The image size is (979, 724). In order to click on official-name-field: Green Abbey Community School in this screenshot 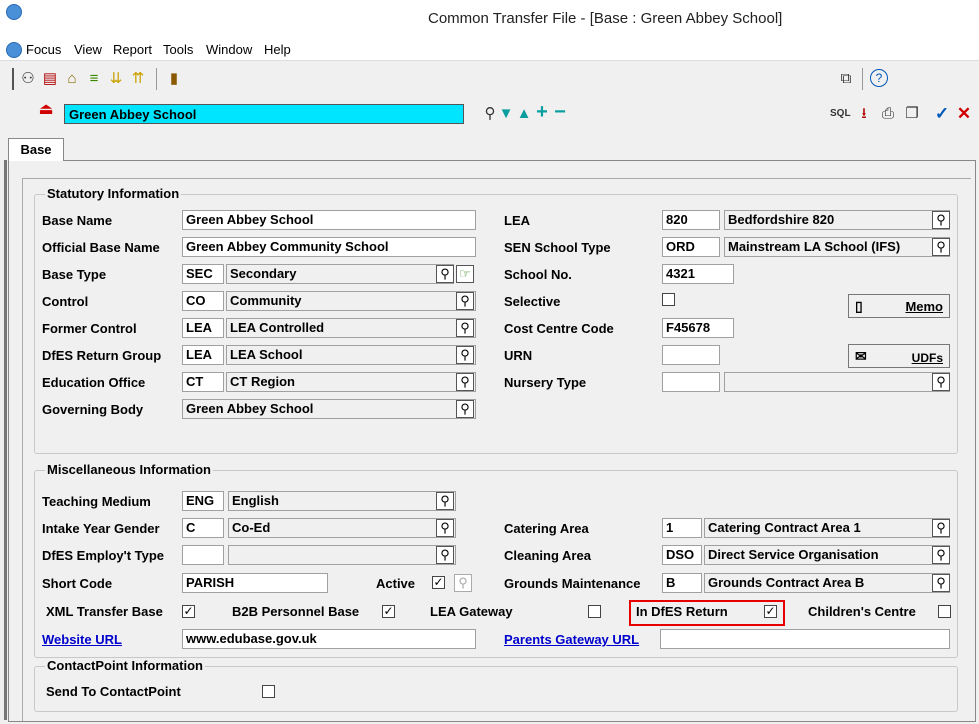, I will do `click(329, 247)`.